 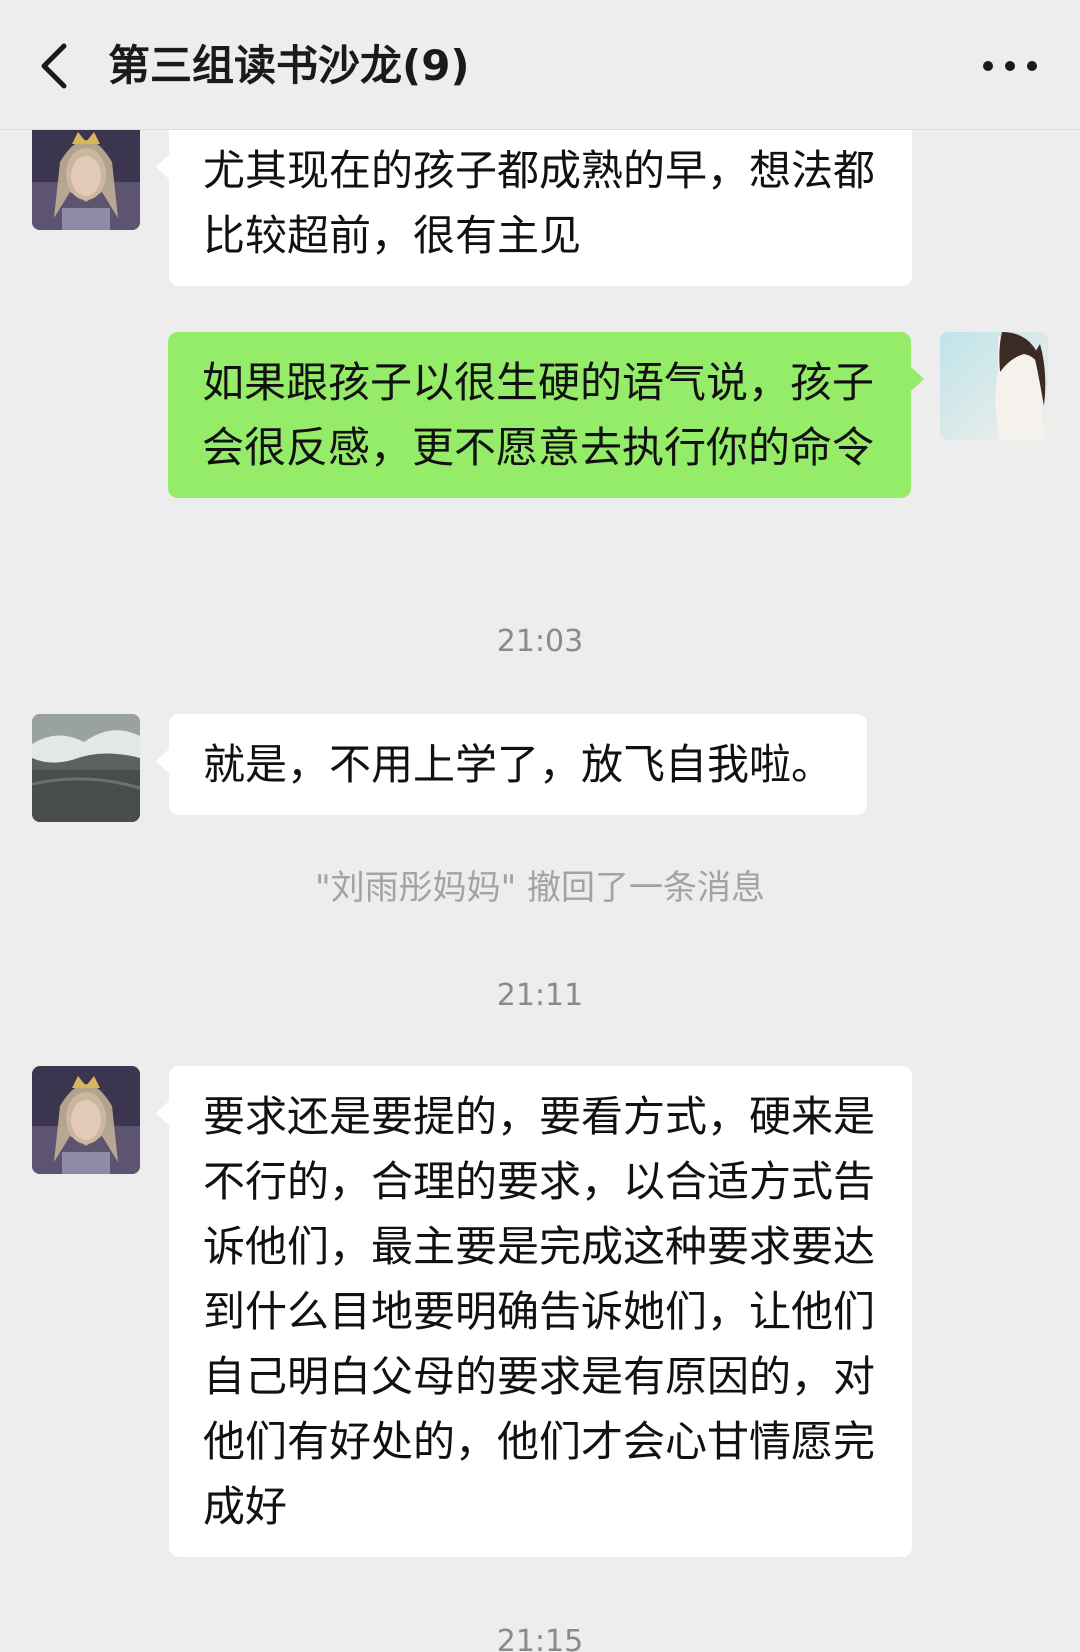 I want to click on message-bubble: 就是，不用上学了，放飞自我啦。, so click(x=511, y=764).